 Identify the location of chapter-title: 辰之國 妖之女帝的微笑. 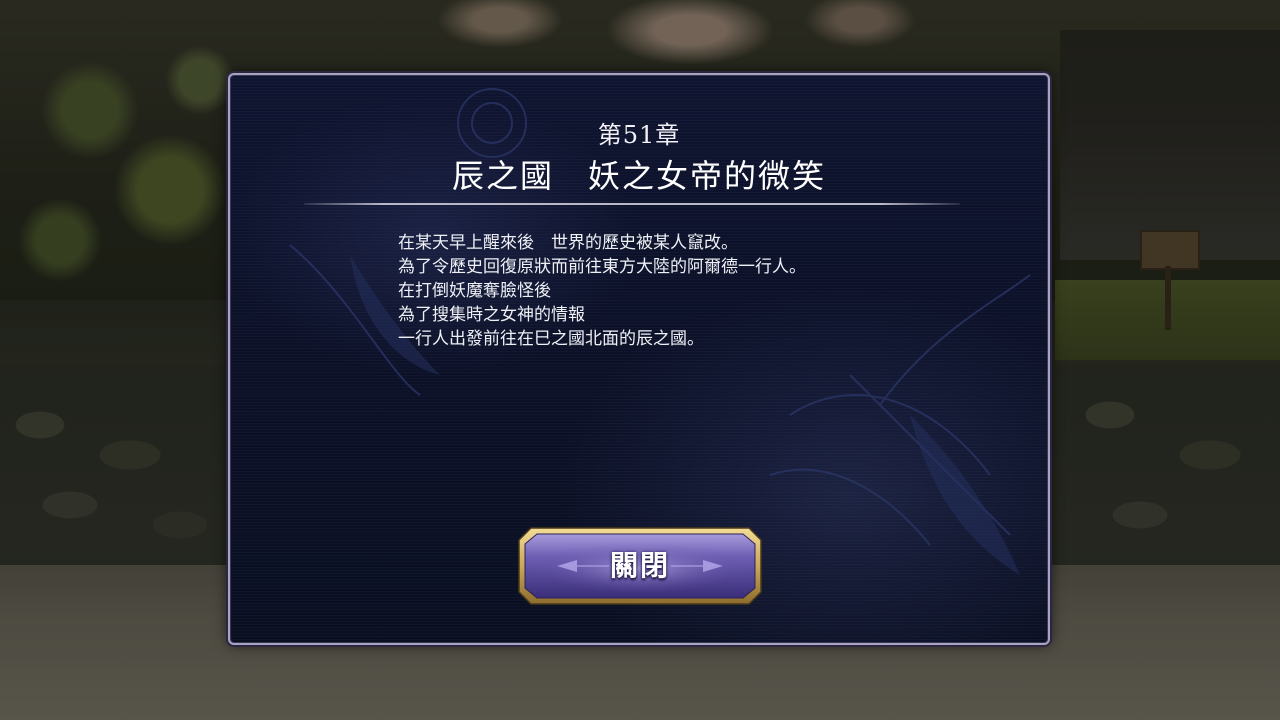
(638, 176).